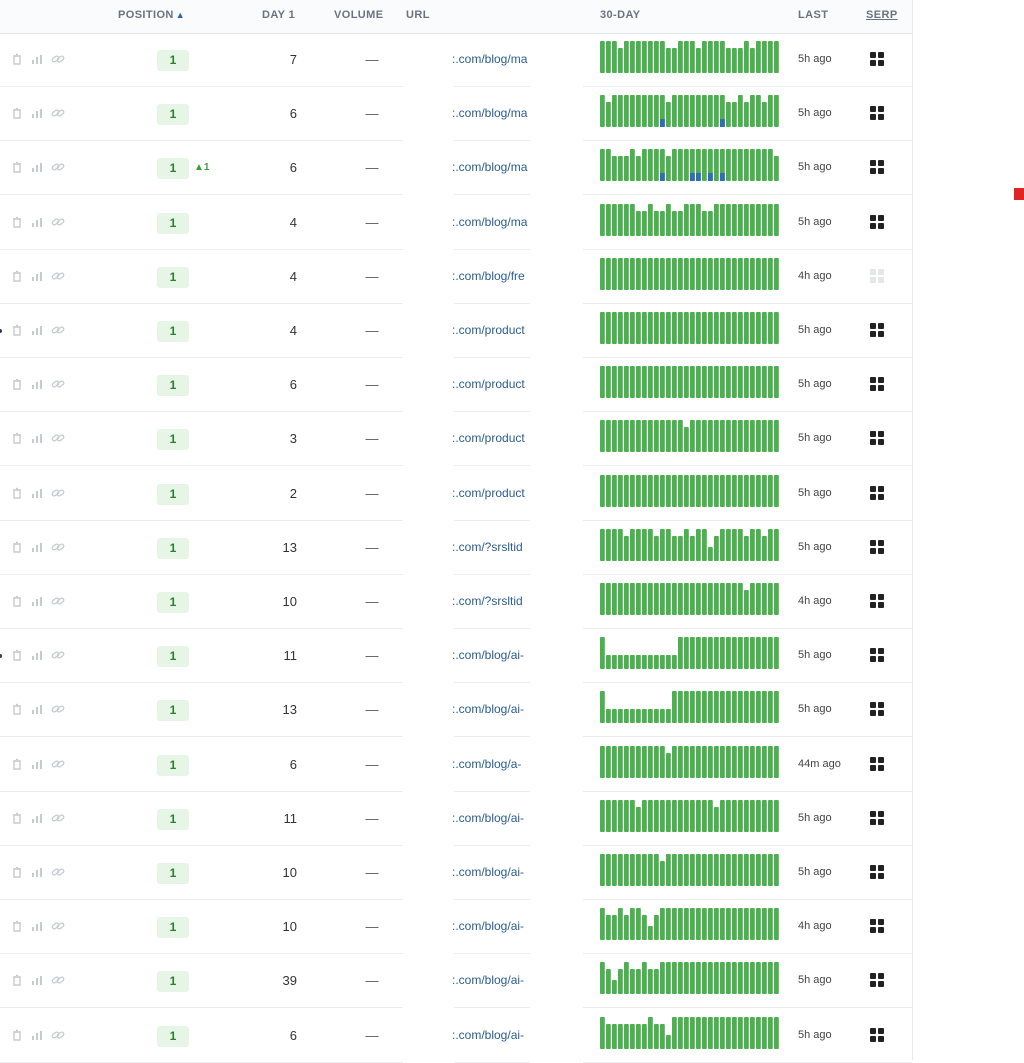  What do you see at coordinates (882, 15) in the screenshot?
I see `column-header-serp: SERP` at bounding box center [882, 15].